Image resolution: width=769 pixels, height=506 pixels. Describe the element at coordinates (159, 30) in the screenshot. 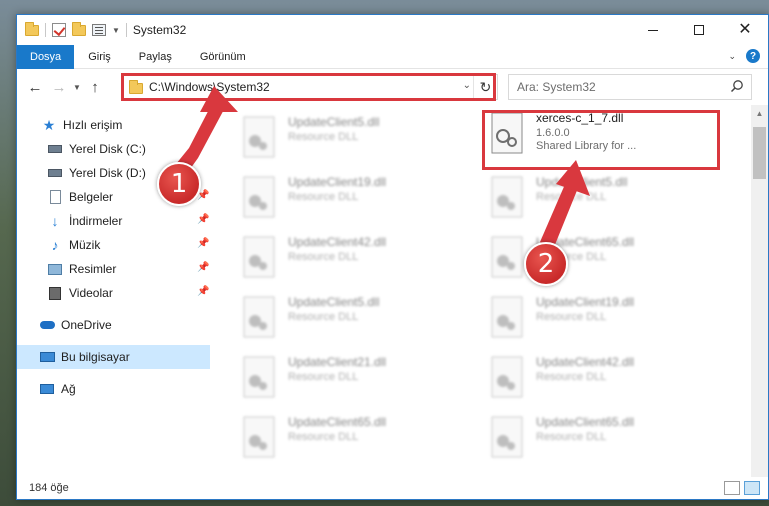

I see `window-title: System32` at that location.